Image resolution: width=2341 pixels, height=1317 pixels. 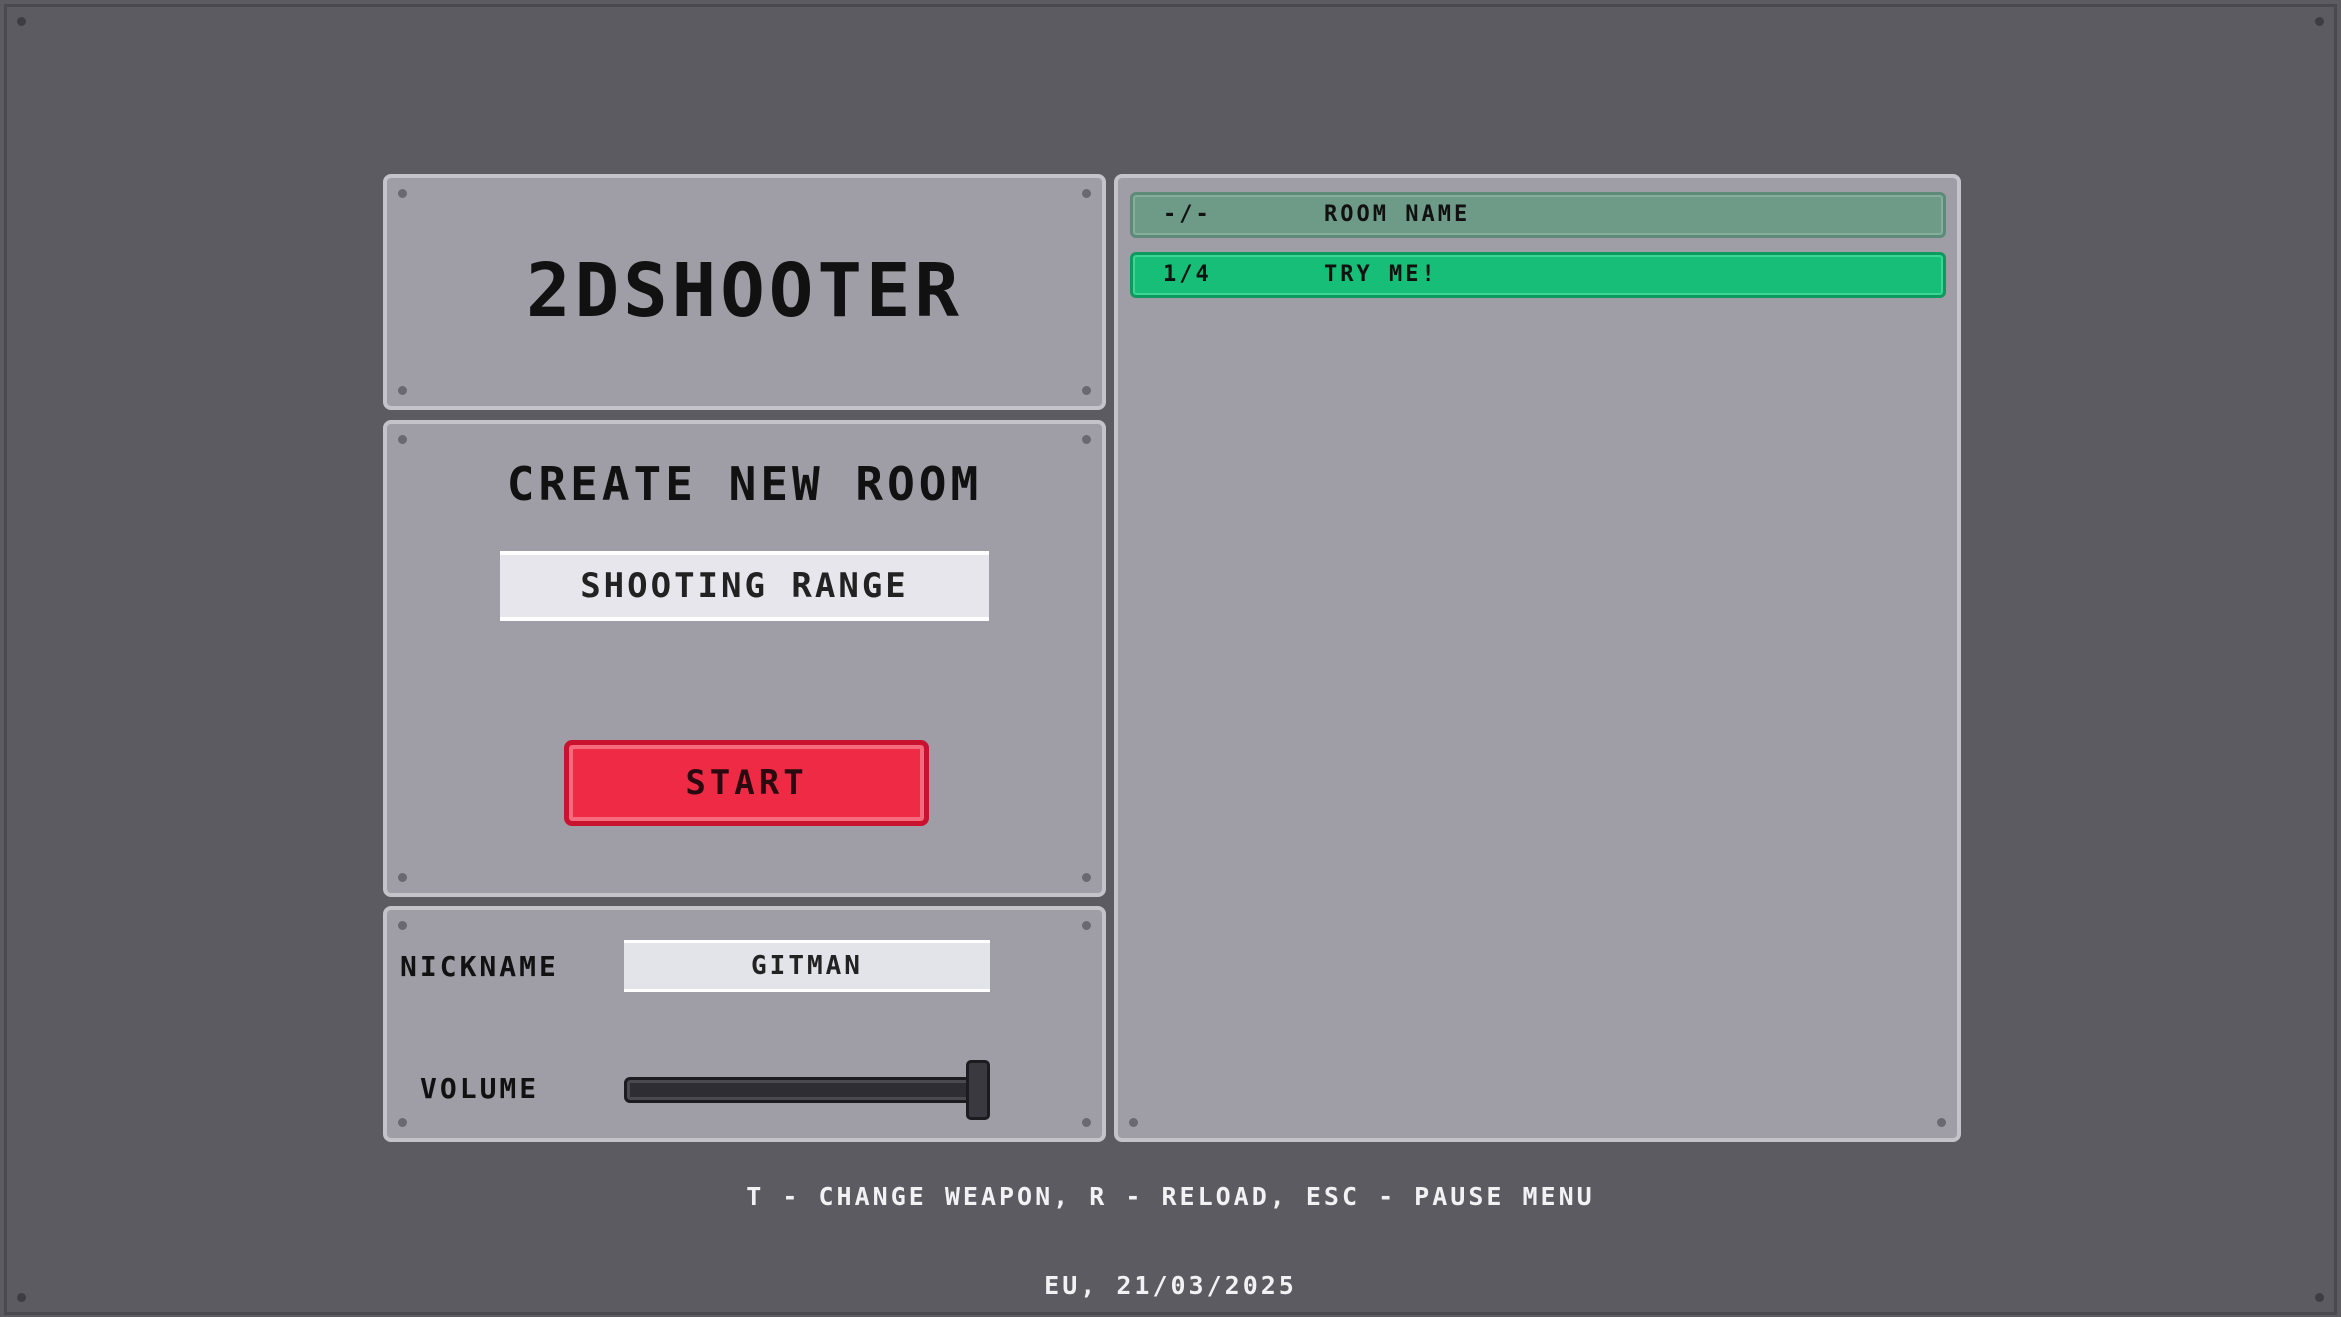 I want to click on nickname-input, so click(x=807, y=966).